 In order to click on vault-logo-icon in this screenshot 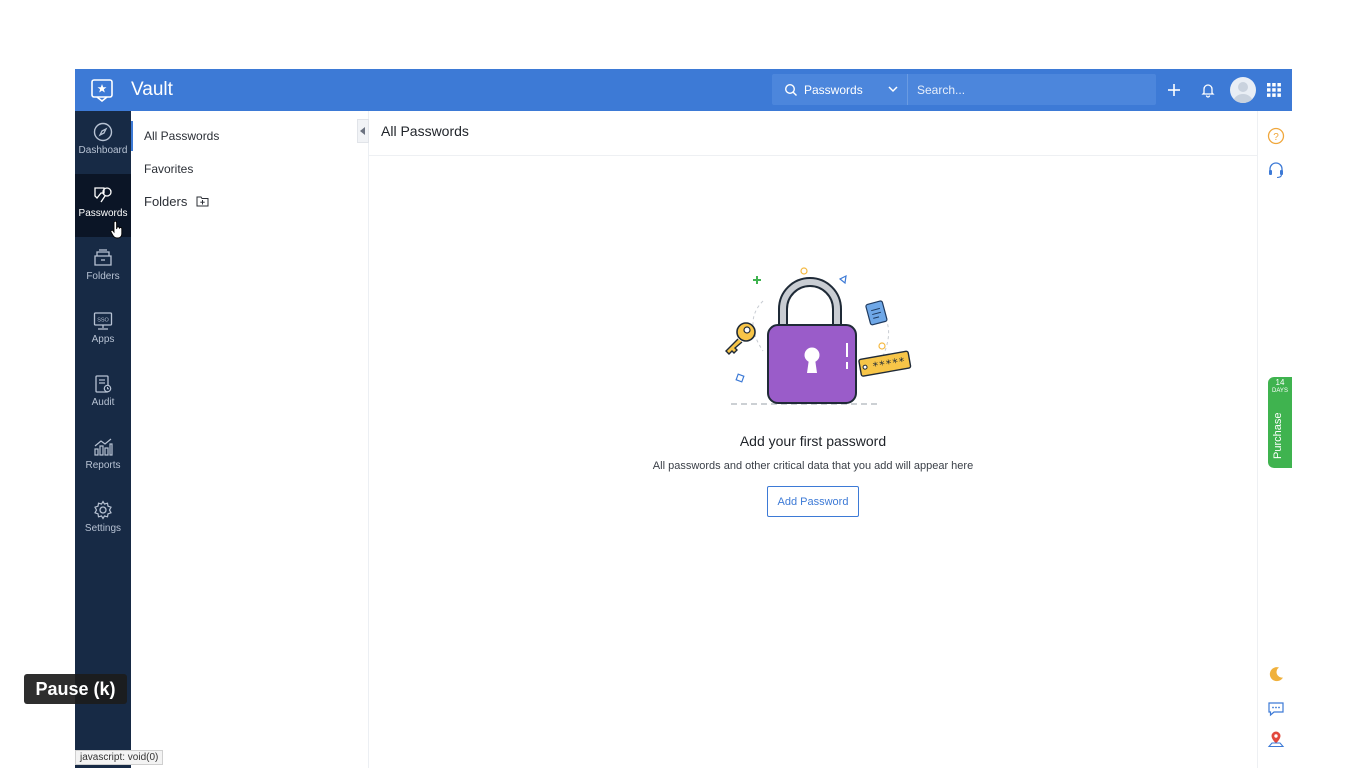, I will do `click(102, 90)`.